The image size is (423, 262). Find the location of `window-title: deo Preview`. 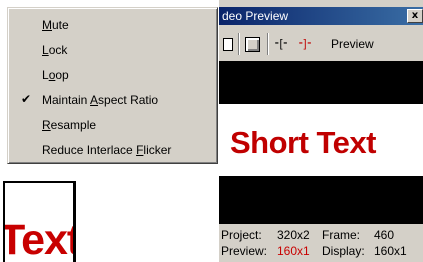

window-title: deo Preview is located at coordinates (255, 16).